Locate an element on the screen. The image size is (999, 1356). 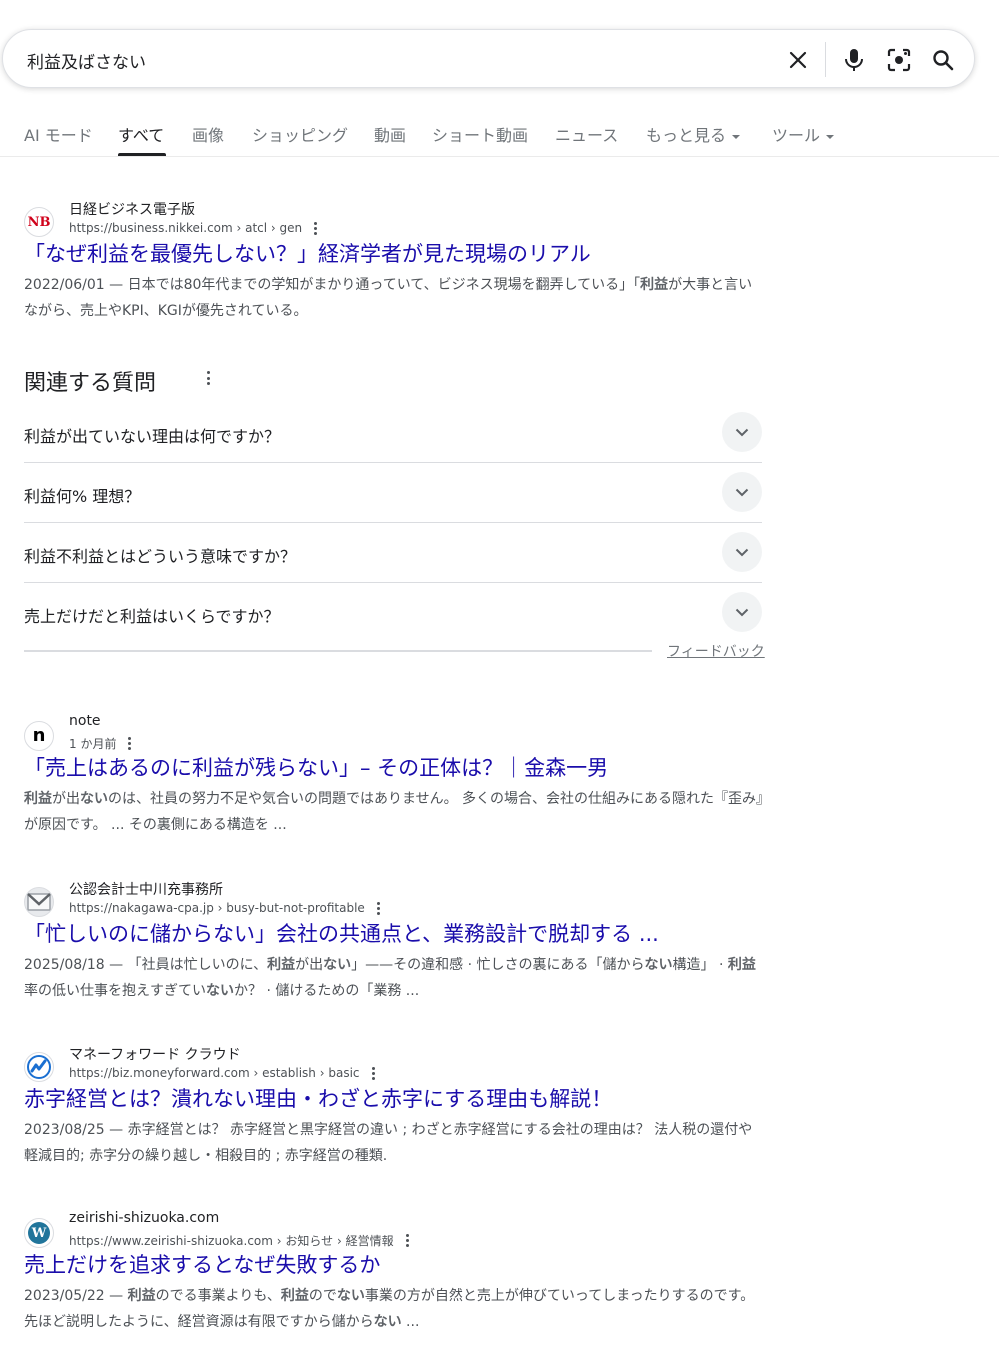
site-favicon: n is located at coordinates (39, 736).